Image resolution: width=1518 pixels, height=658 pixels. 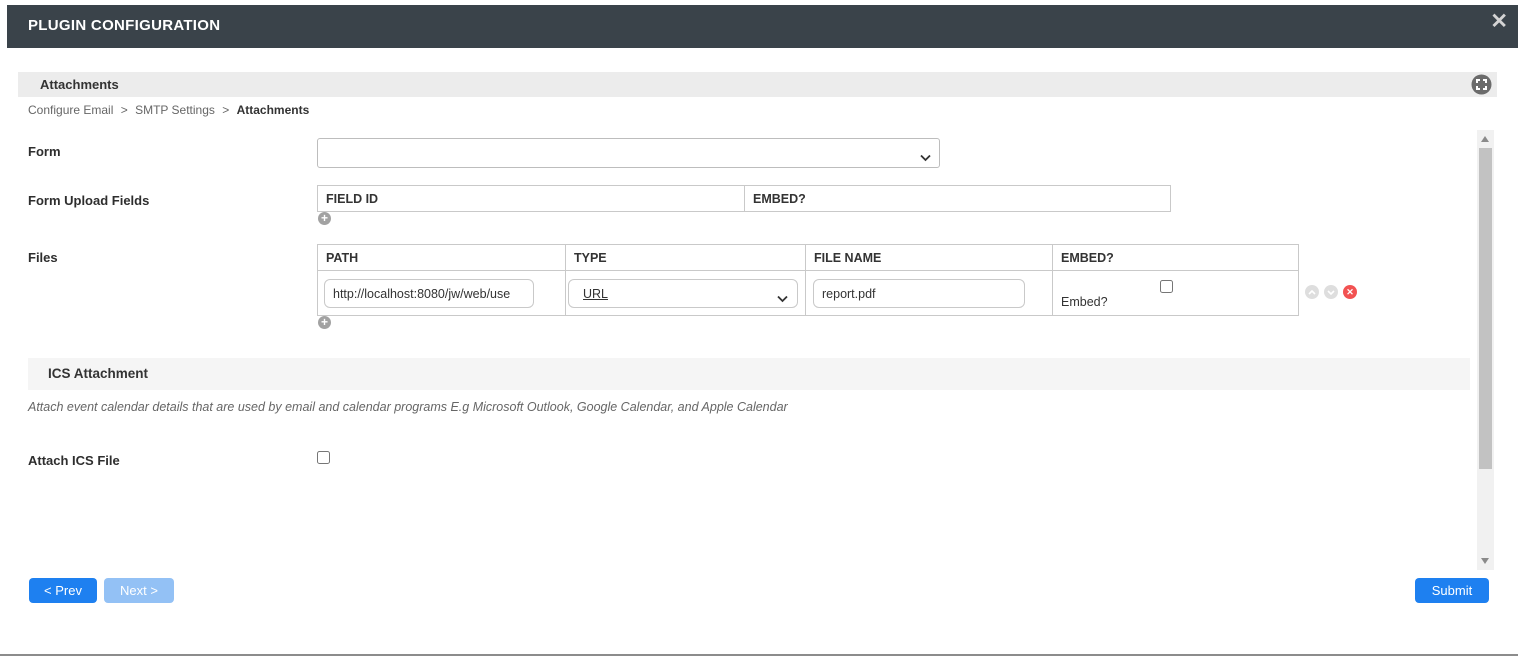 What do you see at coordinates (79, 84) in the screenshot?
I see `section-title: Attachments` at bounding box center [79, 84].